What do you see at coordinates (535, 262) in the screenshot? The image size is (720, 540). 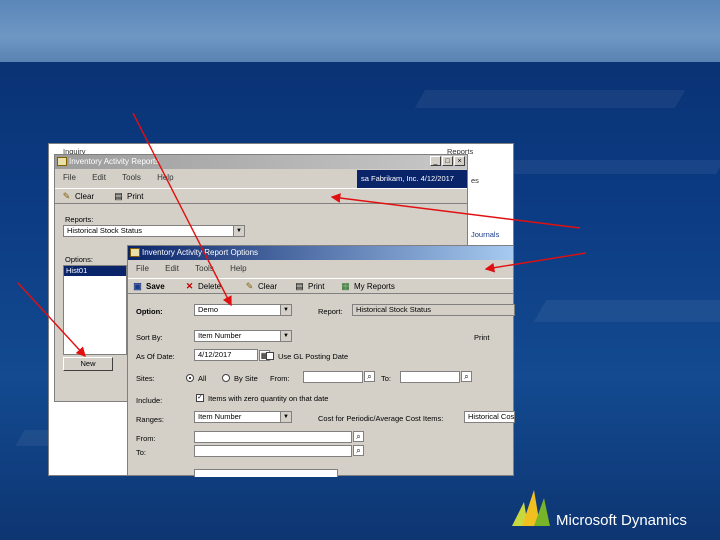 I see `arrow-to-options-menubar` at bounding box center [535, 262].